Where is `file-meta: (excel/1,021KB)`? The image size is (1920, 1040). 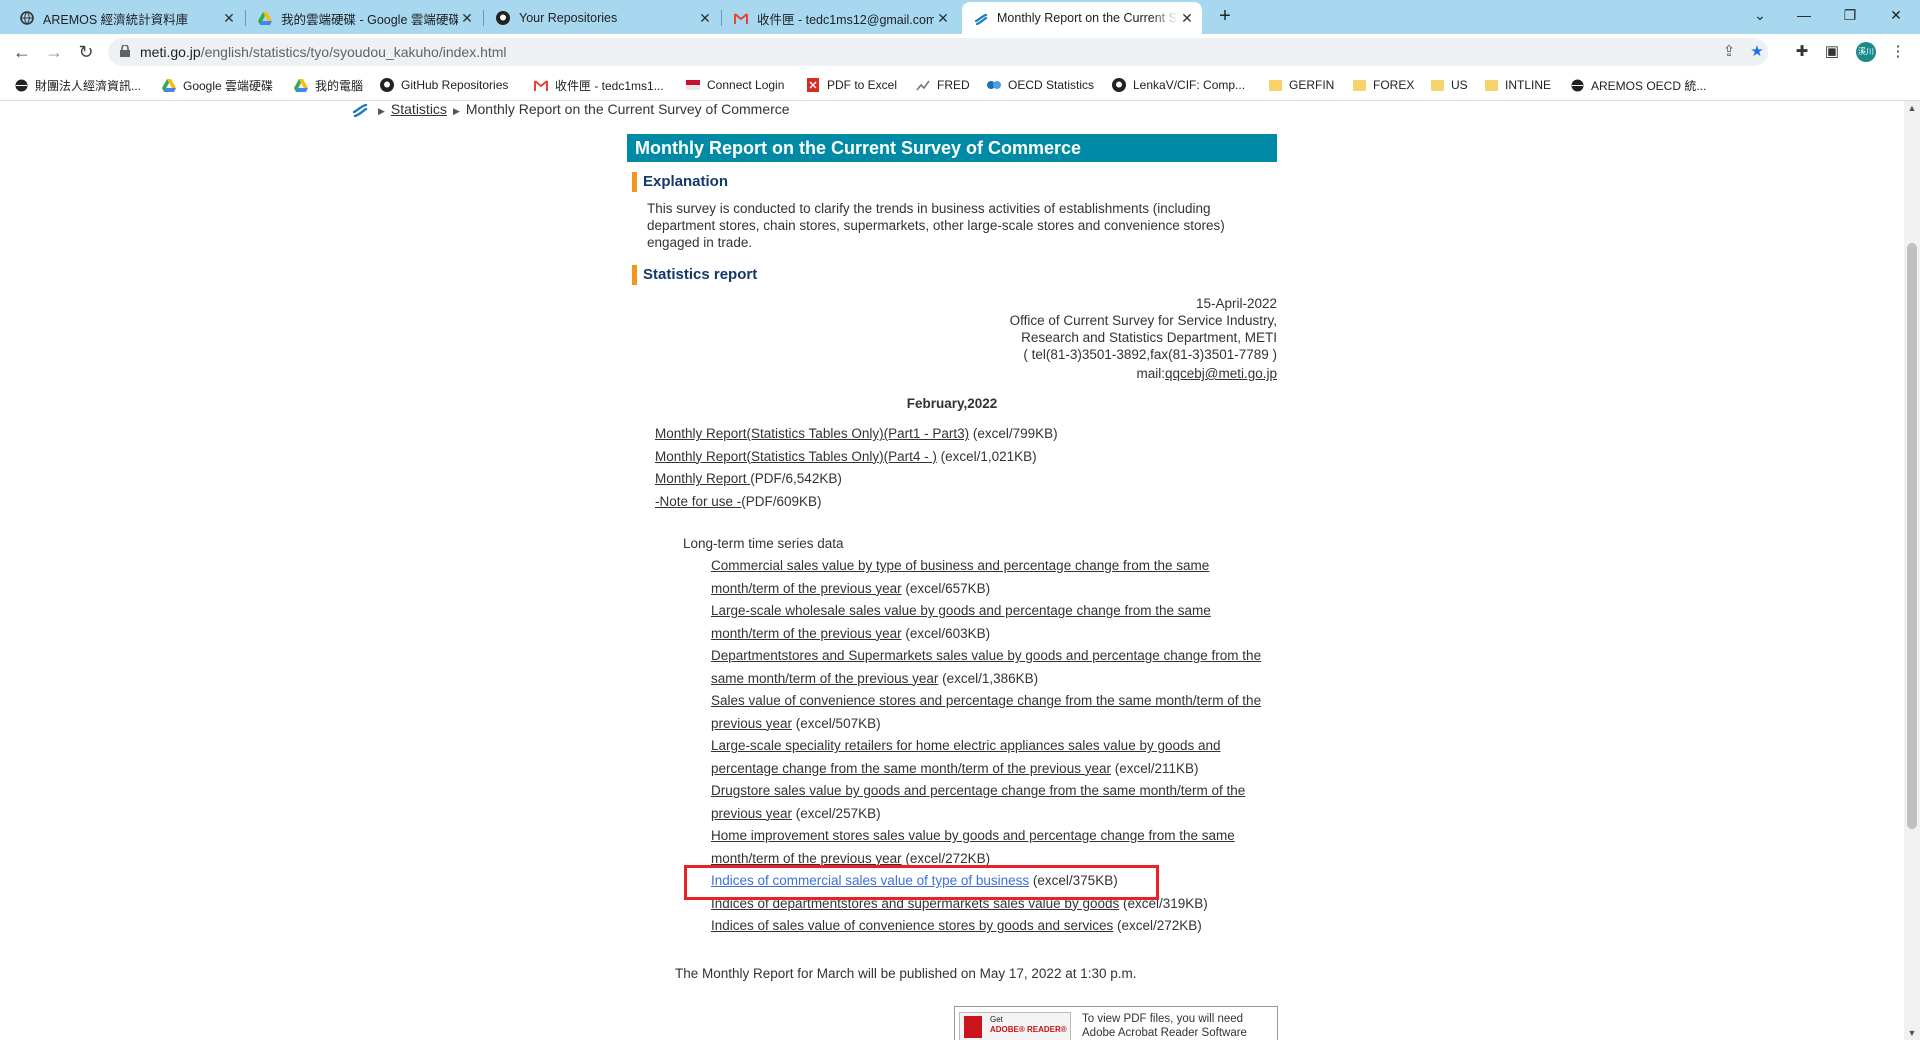 file-meta: (excel/1,021KB) is located at coordinates (986, 456).